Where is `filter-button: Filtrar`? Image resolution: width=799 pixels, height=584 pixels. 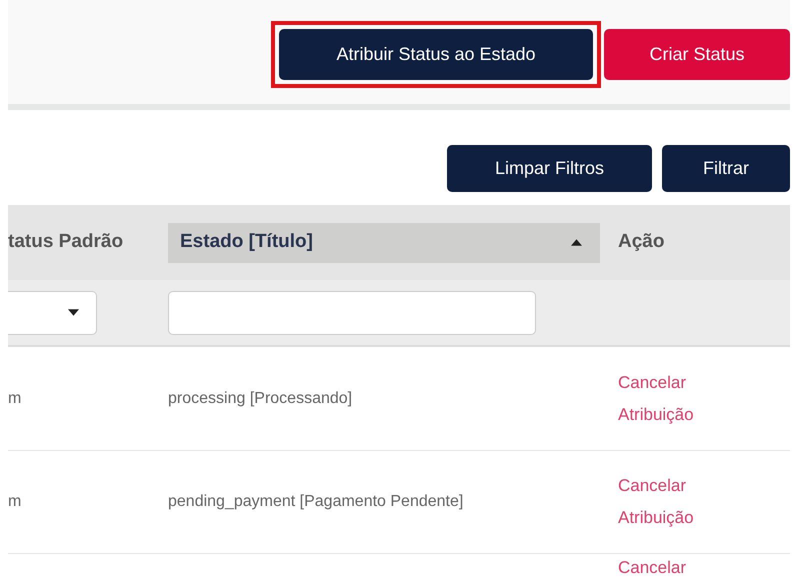
filter-button: Filtrar is located at coordinates (726, 168).